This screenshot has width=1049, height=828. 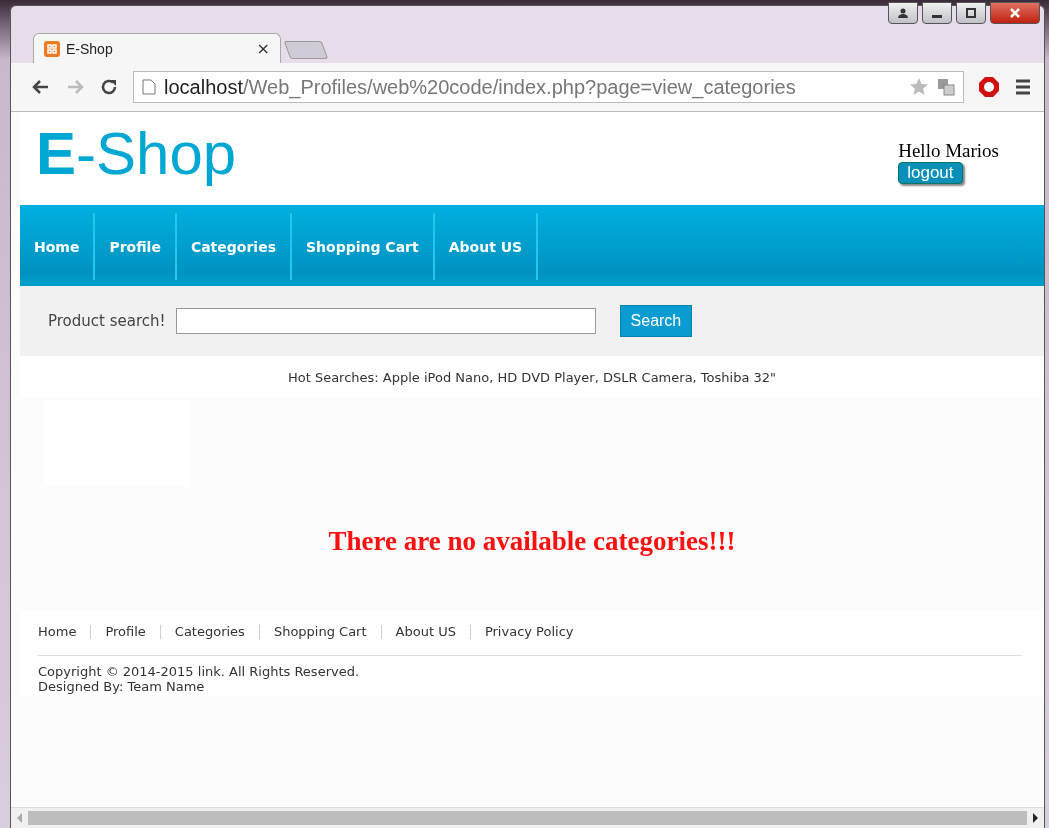 What do you see at coordinates (320, 631) in the screenshot?
I see `footer-link: Shopping Cart` at bounding box center [320, 631].